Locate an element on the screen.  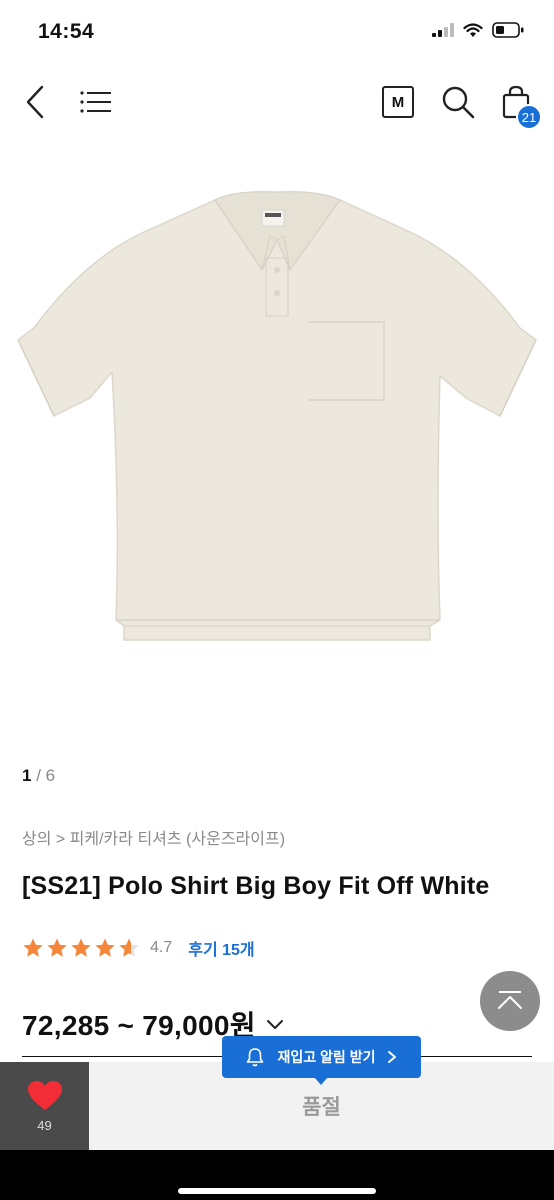
scroll-top-button is located at coordinates (510, 1001).